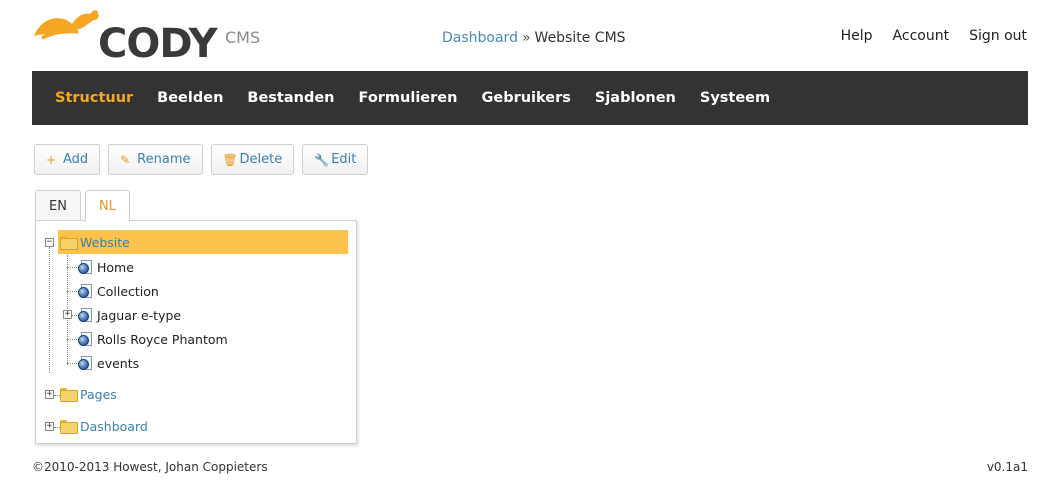 The height and width of the screenshot is (495, 1061). I want to click on tree-node-collection: Collection, so click(118, 291).